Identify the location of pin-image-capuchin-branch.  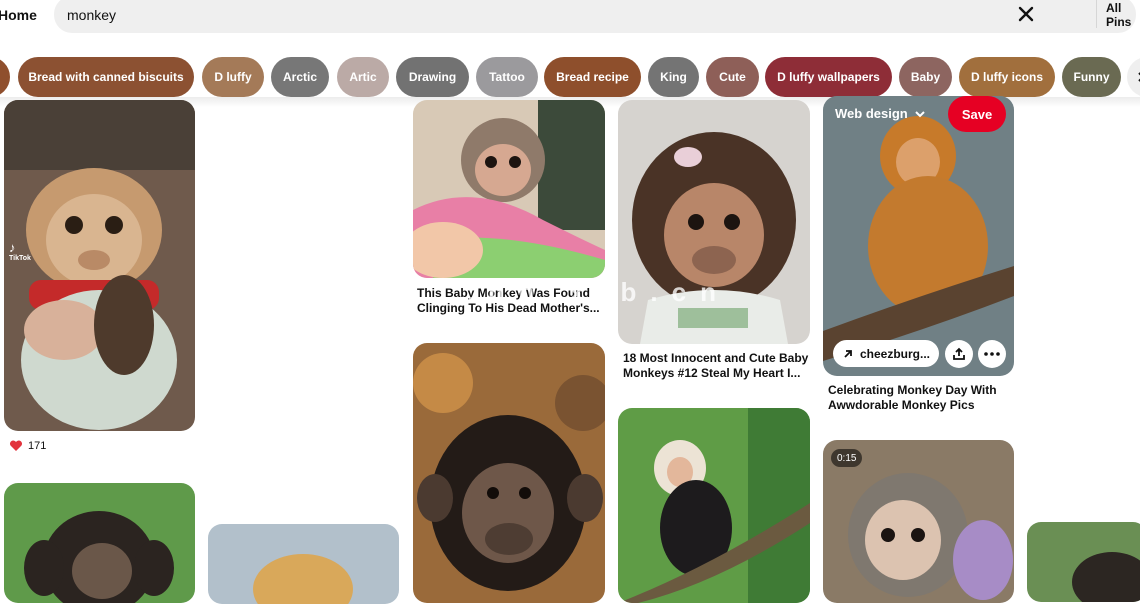
(714, 505).